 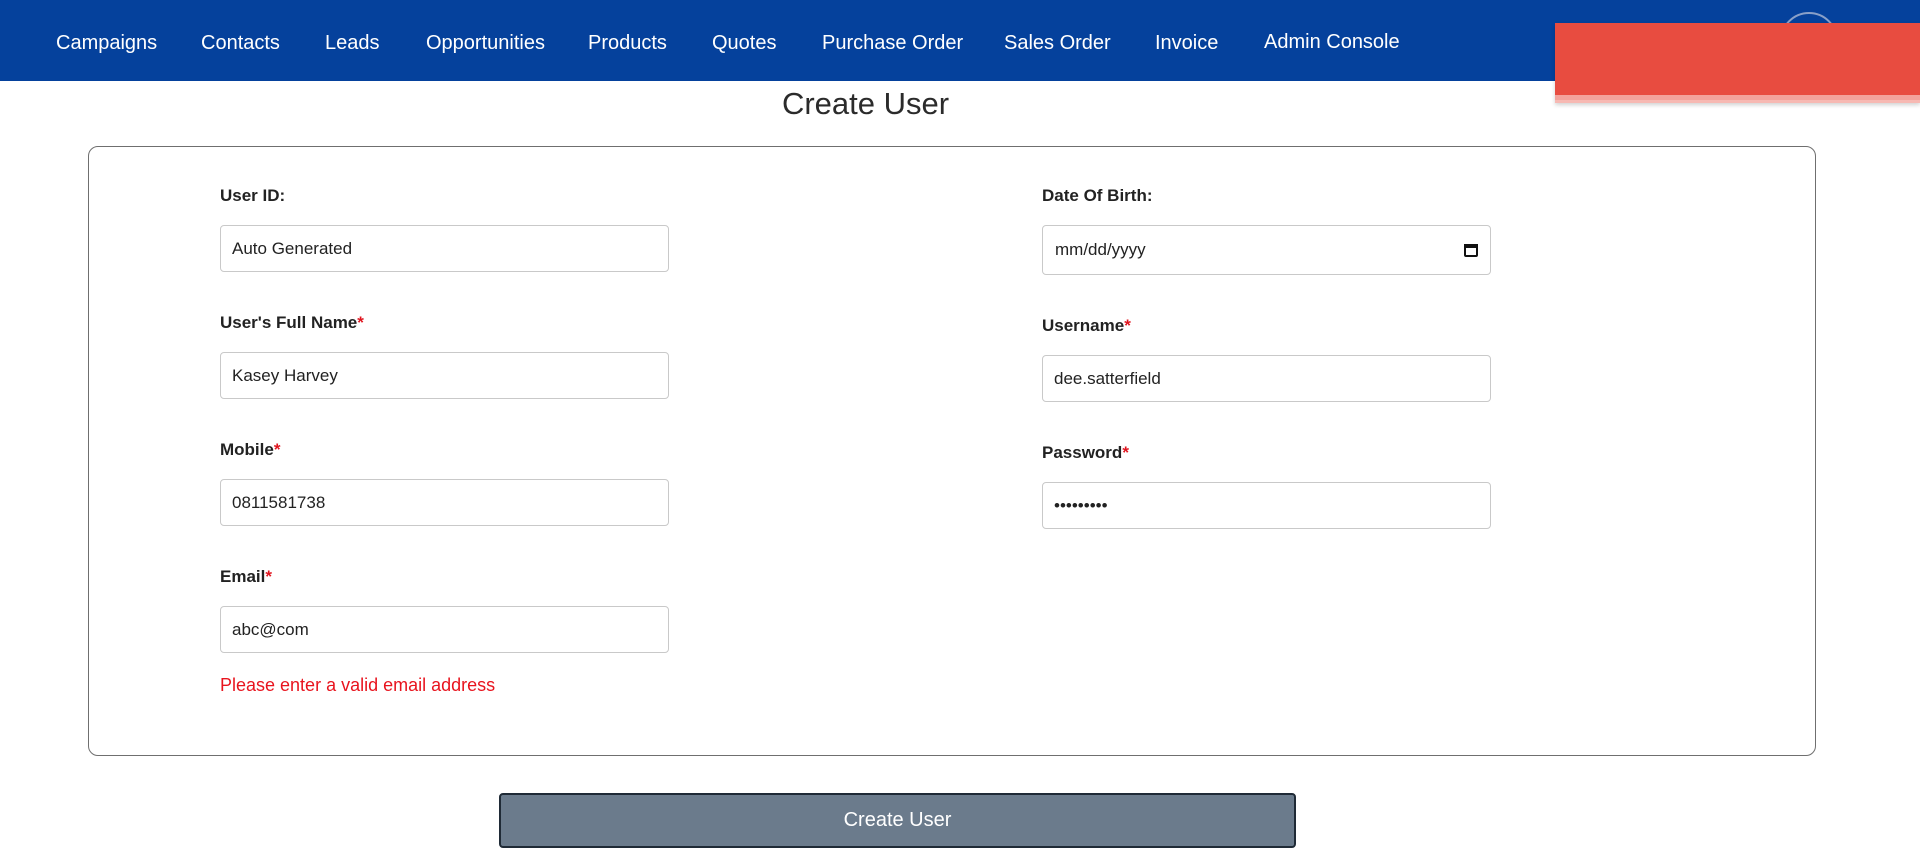 I want to click on email-label: Email*, so click(x=246, y=577).